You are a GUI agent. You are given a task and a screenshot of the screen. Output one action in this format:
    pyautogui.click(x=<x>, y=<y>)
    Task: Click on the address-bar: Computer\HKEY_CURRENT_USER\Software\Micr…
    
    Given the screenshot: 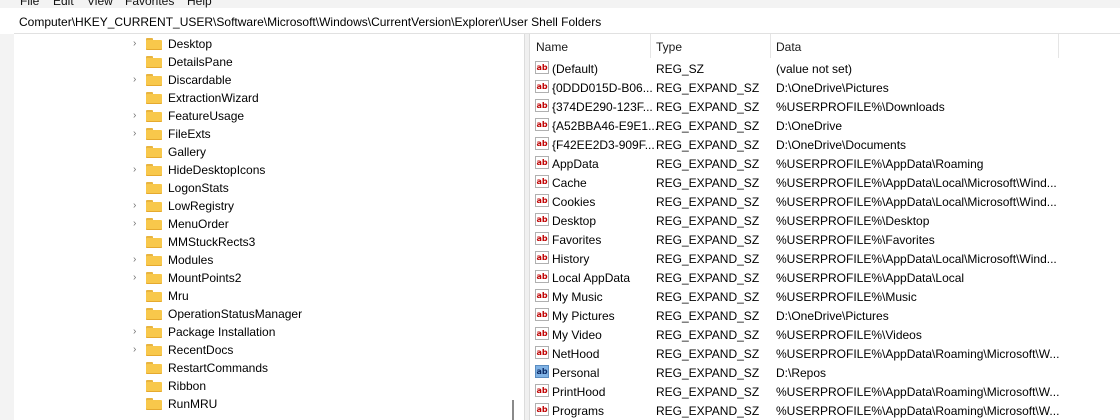 What is the action you would take?
    pyautogui.click(x=567, y=22)
    